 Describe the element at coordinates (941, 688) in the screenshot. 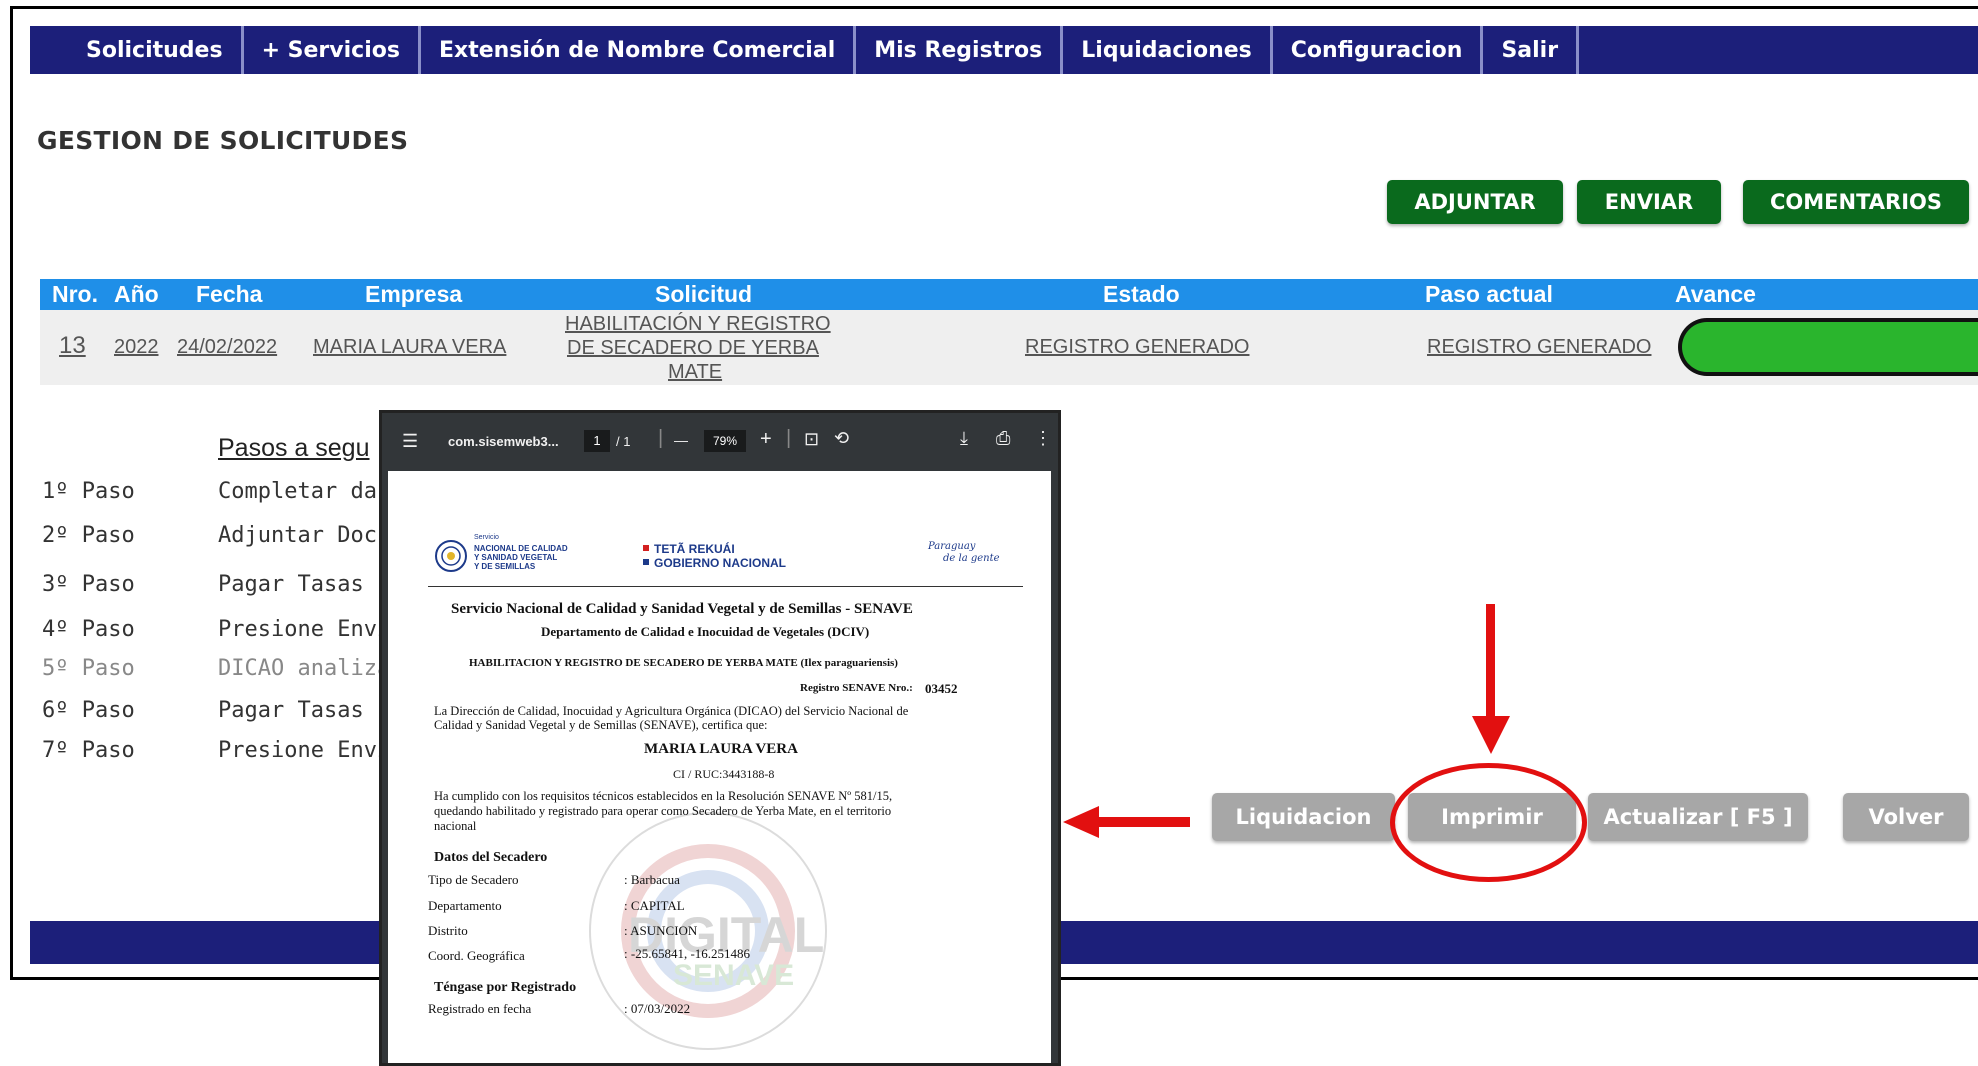

I see `pdf-registro-nro: 03452` at that location.